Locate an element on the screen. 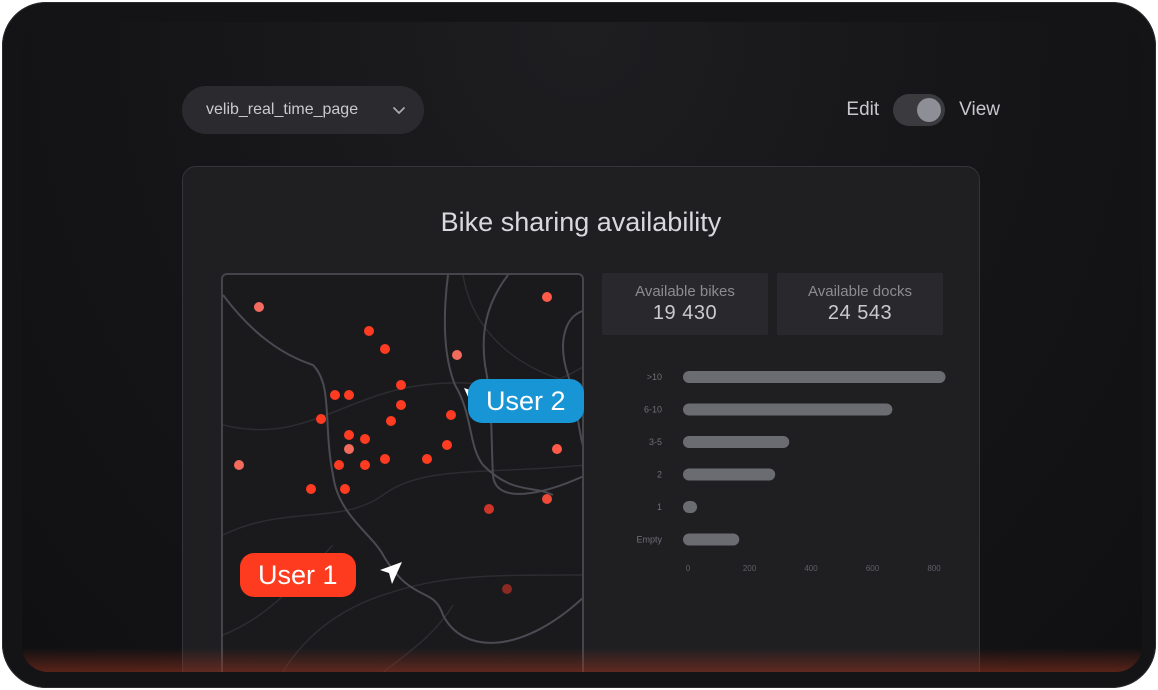  cursor-user-1-icon is located at coordinates (391, 573).